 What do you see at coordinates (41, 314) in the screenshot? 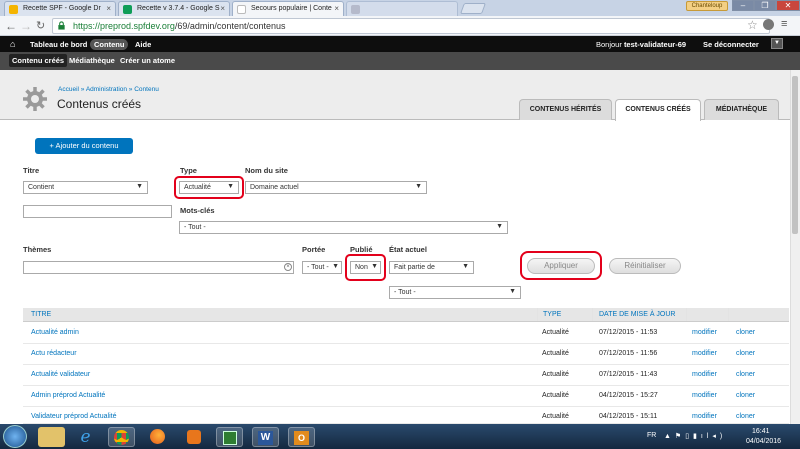
I see `col-titre: TITRE` at bounding box center [41, 314].